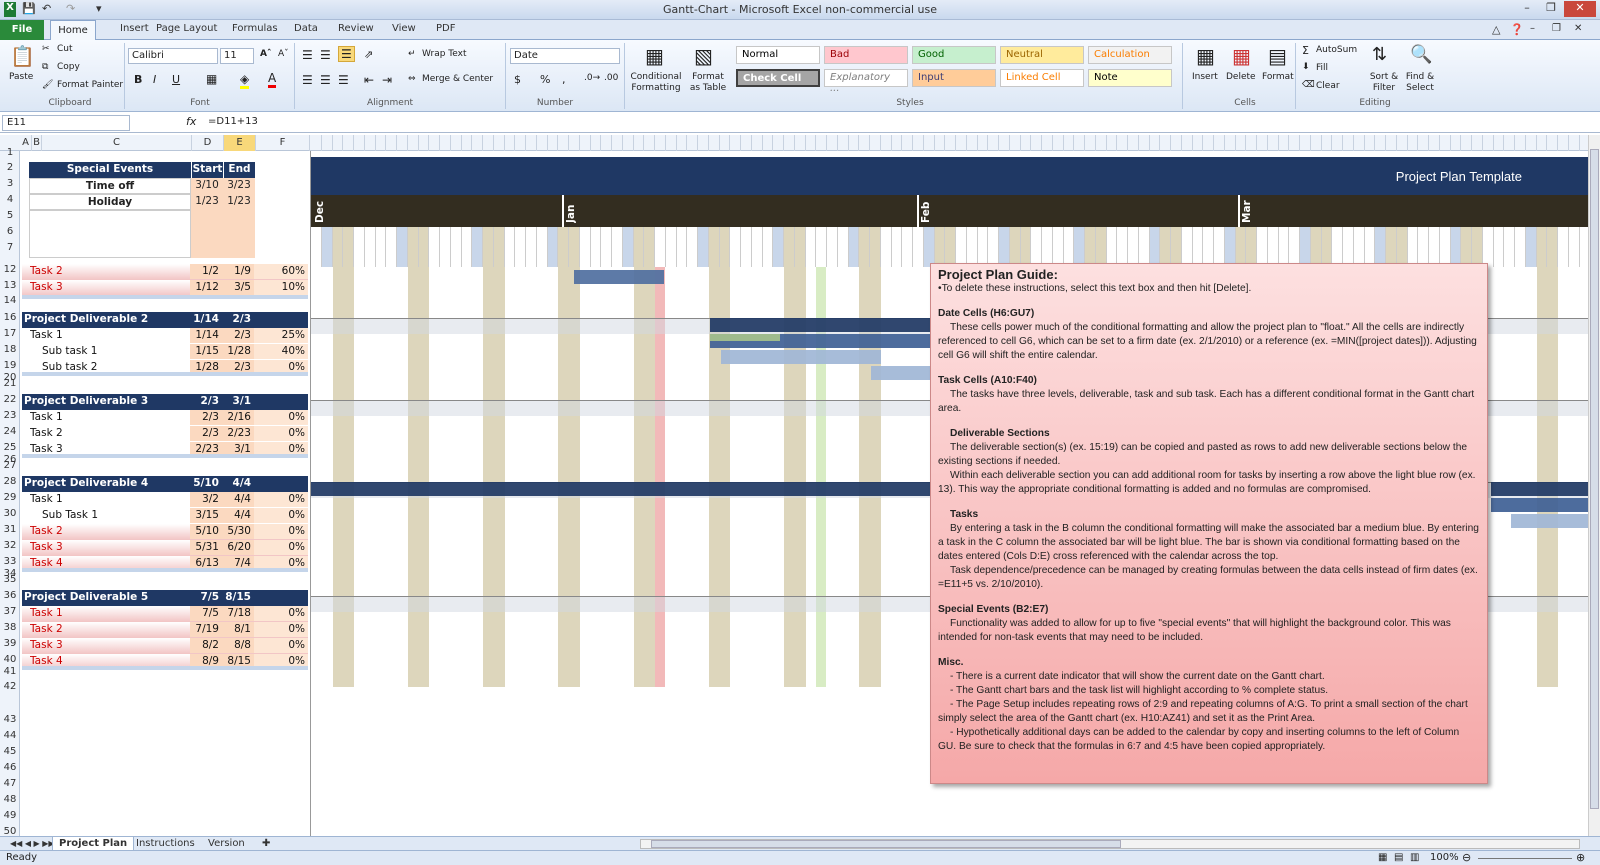 Image resolution: width=1600 pixels, height=865 pixels. Describe the element at coordinates (113, 613) in the screenshot. I see `task-name: Task 1` at that location.